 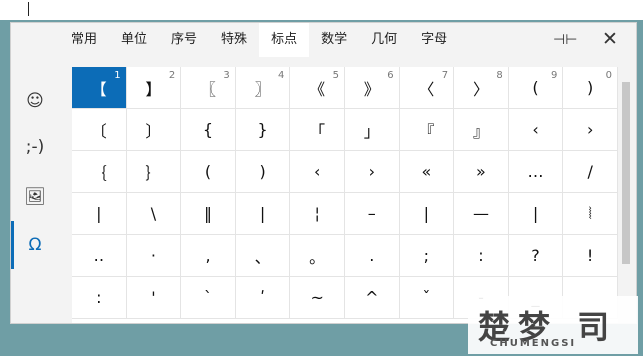 I want to click on symbol-glyph: ., so click(x=372, y=255).